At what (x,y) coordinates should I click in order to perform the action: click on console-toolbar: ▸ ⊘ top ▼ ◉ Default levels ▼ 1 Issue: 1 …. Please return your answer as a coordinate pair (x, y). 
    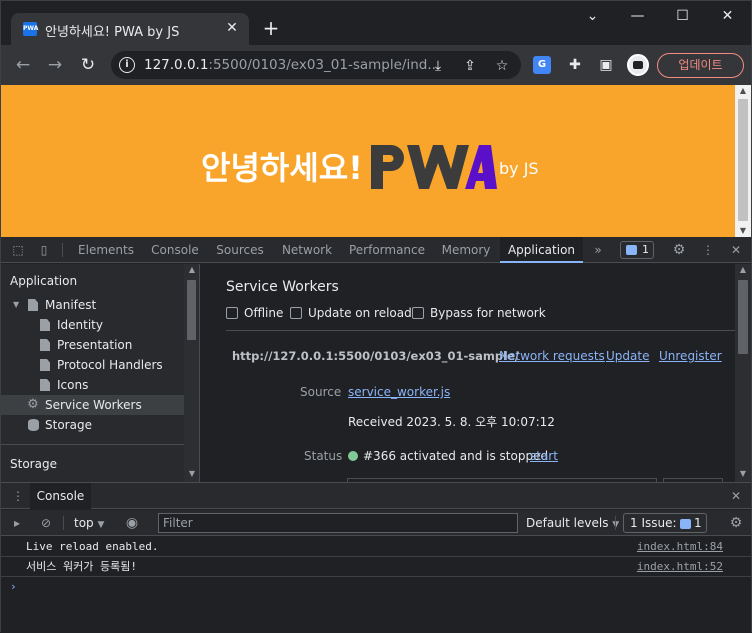
    Looking at the image, I should click on (376, 523).